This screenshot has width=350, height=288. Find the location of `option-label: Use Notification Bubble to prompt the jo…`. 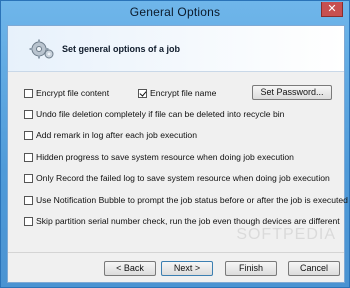

option-label: Use Notification Bubble to prompt the jo… is located at coordinates (192, 200).